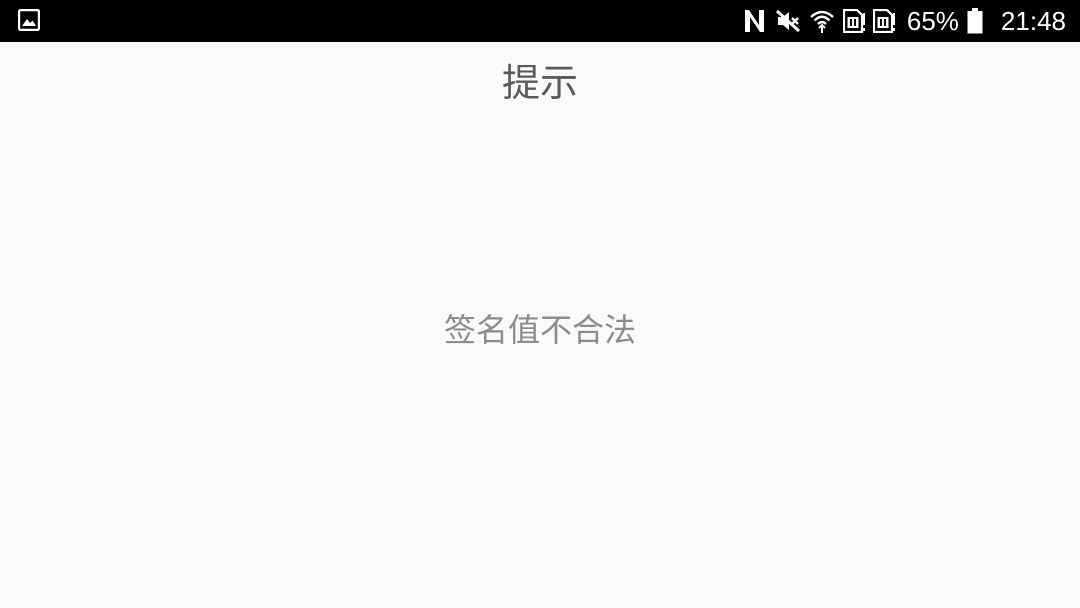 The height and width of the screenshot is (608, 1080). Describe the element at coordinates (904, 21) in the screenshot. I see `status-icons: 65% 21:48` at that location.